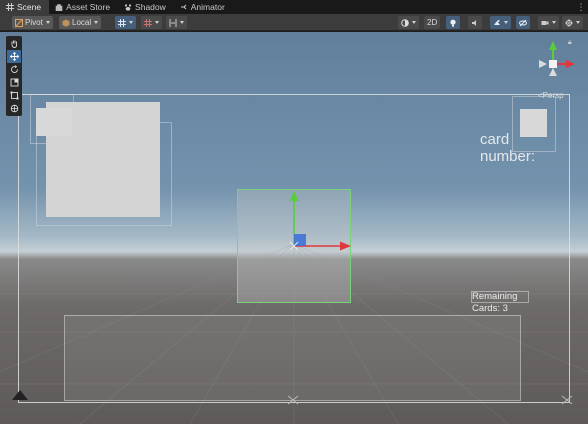 The height and width of the screenshot is (424, 588). What do you see at coordinates (405, 22) in the screenshot?
I see `shaded-sphere-icon` at bounding box center [405, 22].